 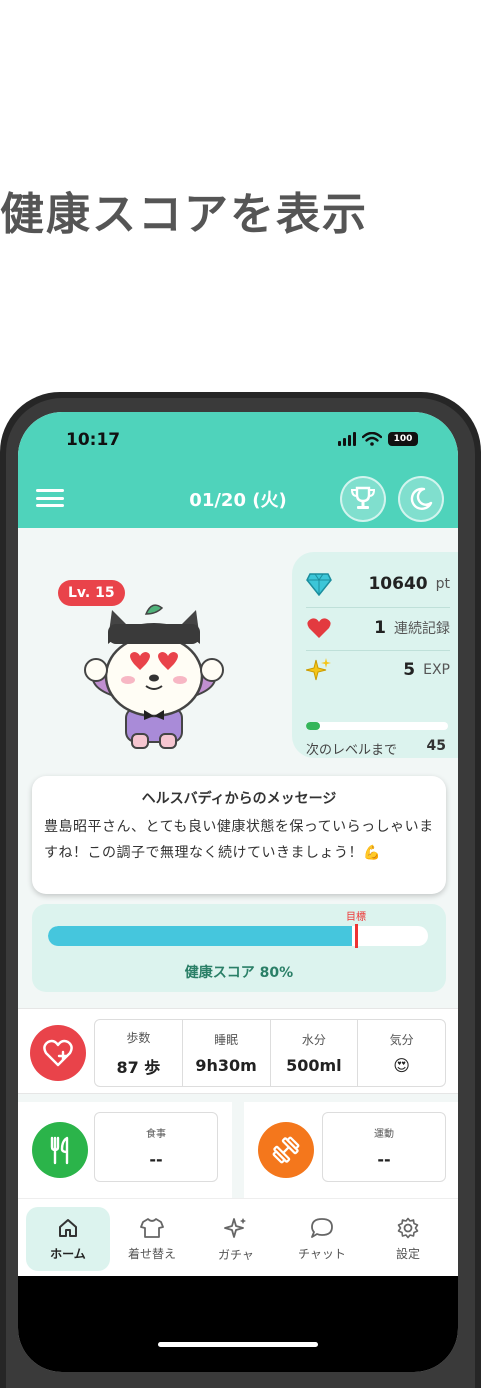 What do you see at coordinates (322, 1239) in the screenshot?
I see `tab-chat: チャット` at bounding box center [322, 1239].